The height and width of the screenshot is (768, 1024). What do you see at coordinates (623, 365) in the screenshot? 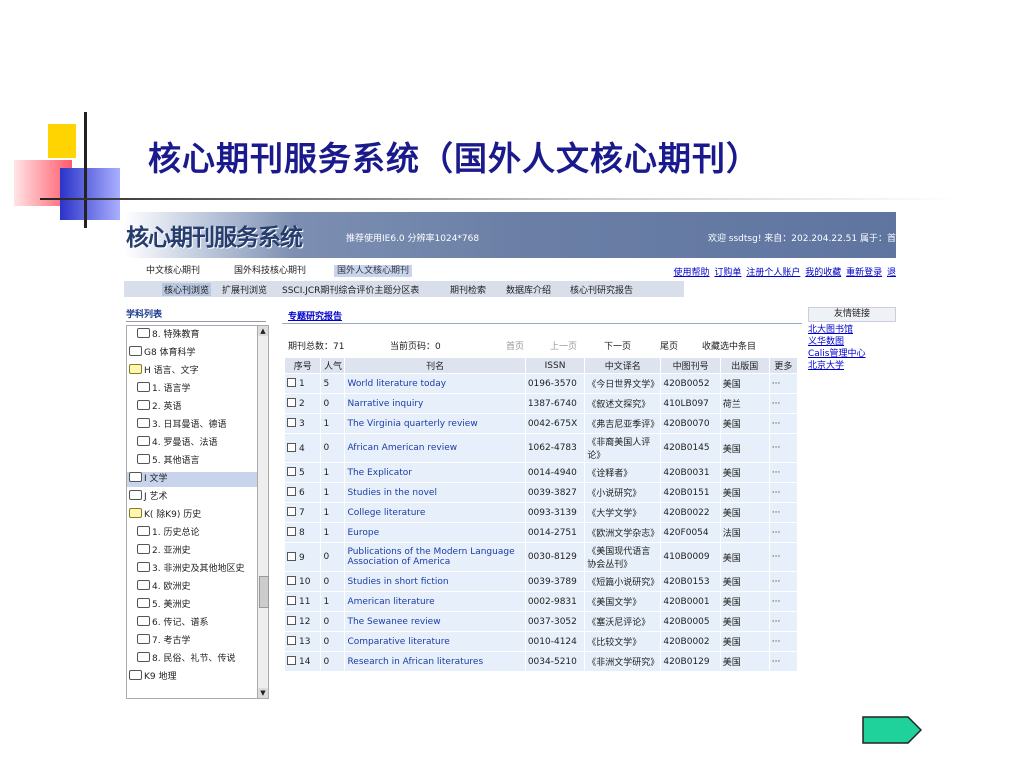
I see `col-chinese-name: 中文译名` at bounding box center [623, 365].